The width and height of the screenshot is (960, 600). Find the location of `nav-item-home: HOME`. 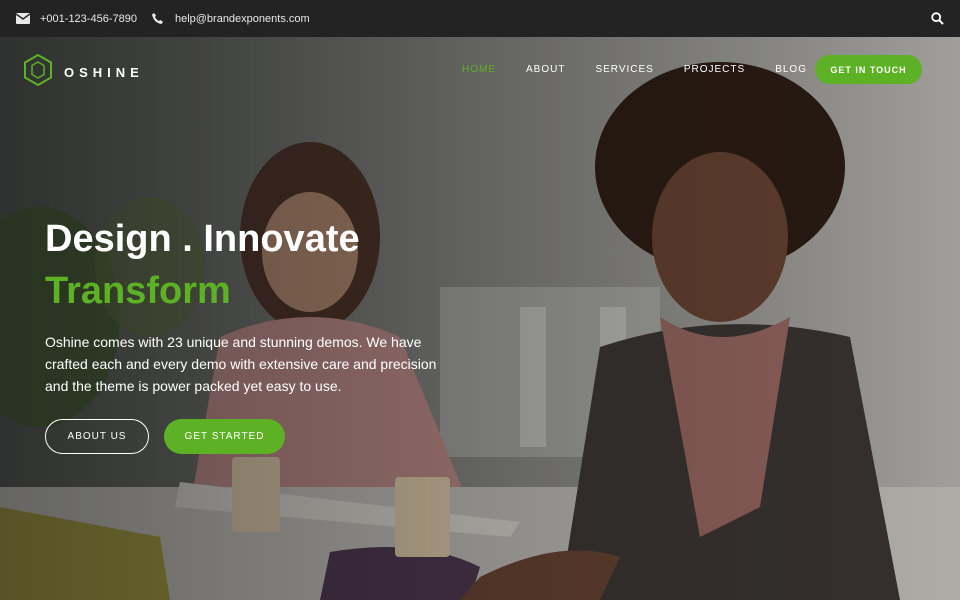

nav-item-home: HOME is located at coordinates (479, 69).